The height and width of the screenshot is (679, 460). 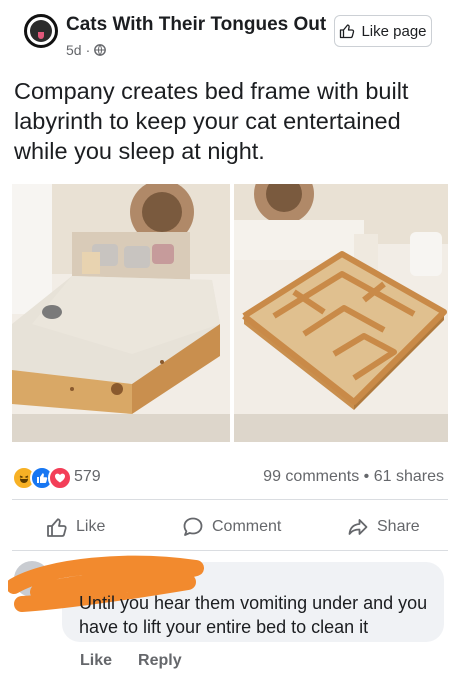 What do you see at coordinates (394, 31) in the screenshot?
I see `like-page-label: Like page` at bounding box center [394, 31].